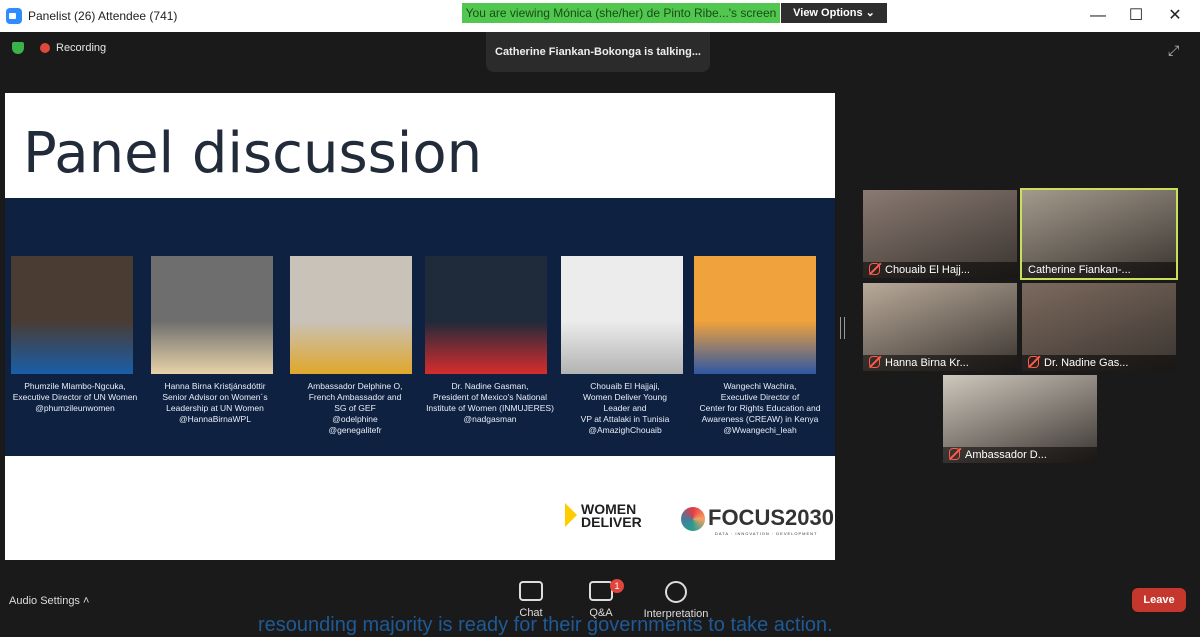 Image resolution: width=1200 pixels, height=637 pixels. What do you see at coordinates (253, 153) in the screenshot?
I see `slide-title: Panel discussion` at bounding box center [253, 153].